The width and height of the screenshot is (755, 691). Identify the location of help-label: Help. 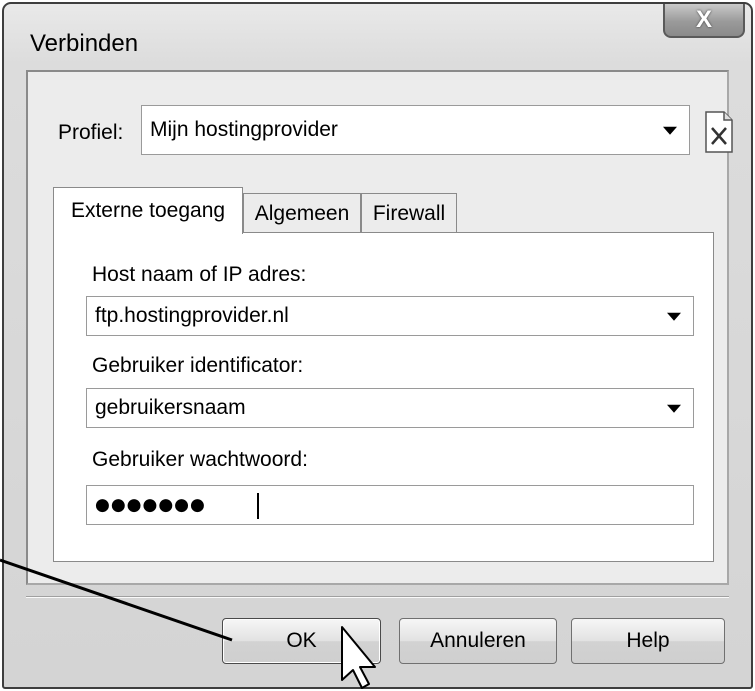
(648, 640).